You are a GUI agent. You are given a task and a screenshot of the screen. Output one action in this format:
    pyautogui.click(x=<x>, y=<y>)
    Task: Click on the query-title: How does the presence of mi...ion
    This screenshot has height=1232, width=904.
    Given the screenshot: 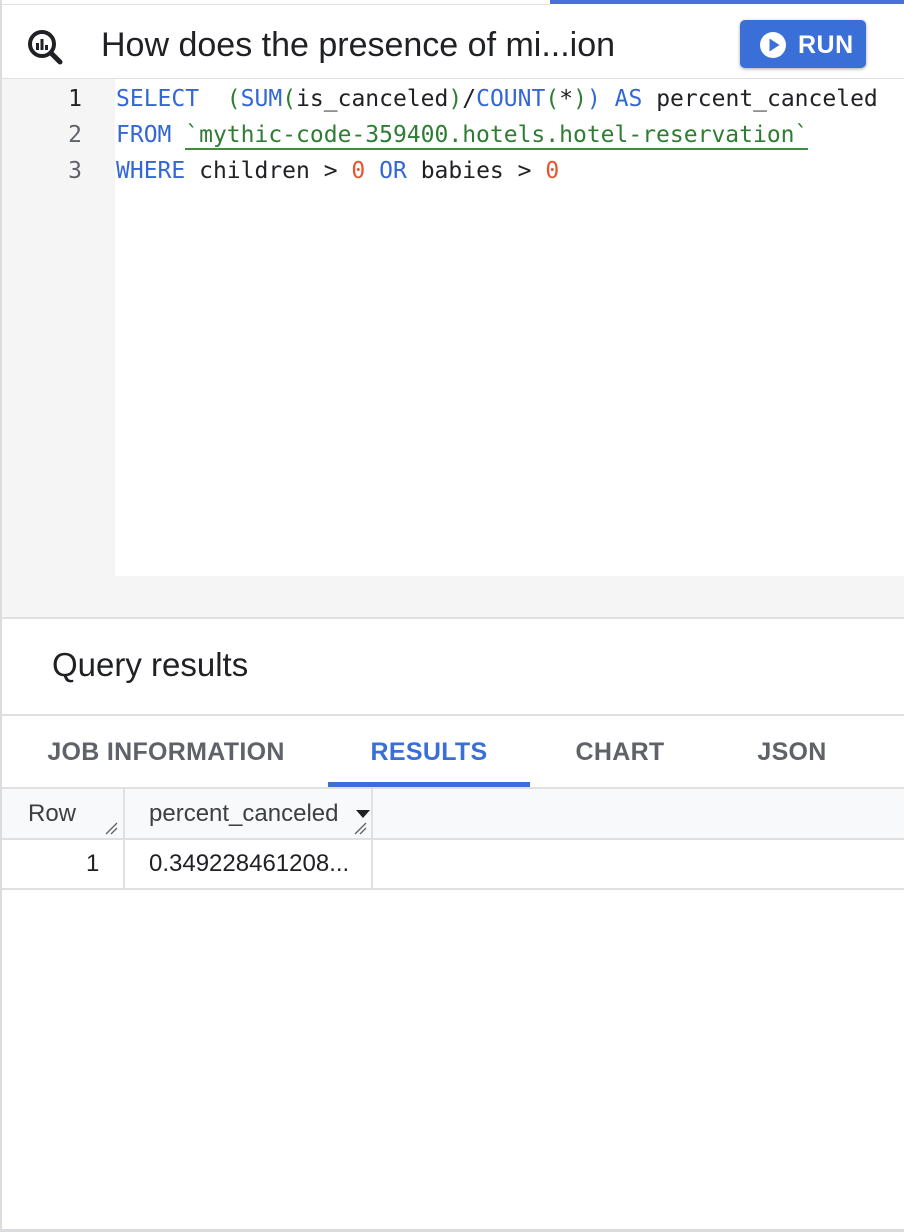 What is the action you would take?
    pyautogui.click(x=358, y=45)
    